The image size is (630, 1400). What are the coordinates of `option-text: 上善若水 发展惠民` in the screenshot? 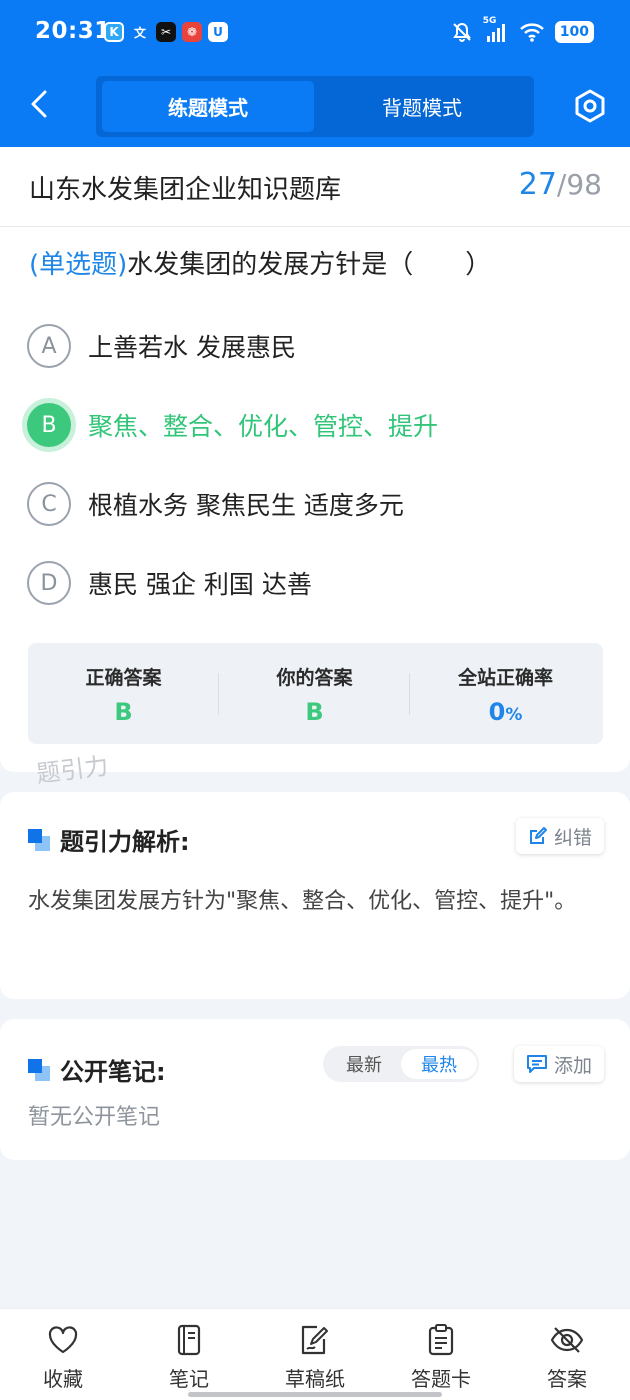 It's located at (192, 347).